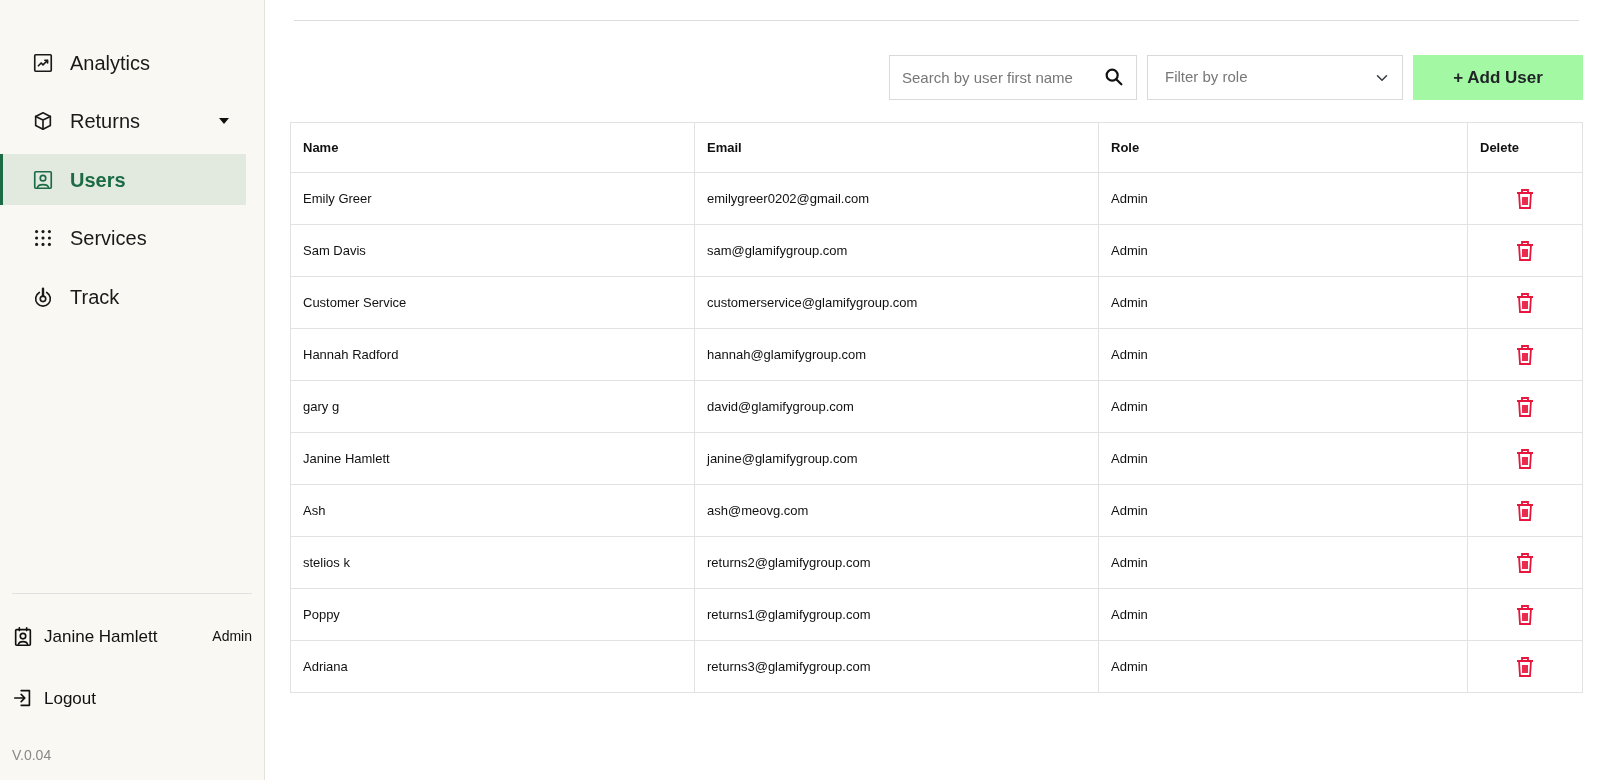 Image resolution: width=1600 pixels, height=780 pixels. Describe the element at coordinates (896, 510) in the screenshot. I see `table-cell: ash@meovg.com` at that location.